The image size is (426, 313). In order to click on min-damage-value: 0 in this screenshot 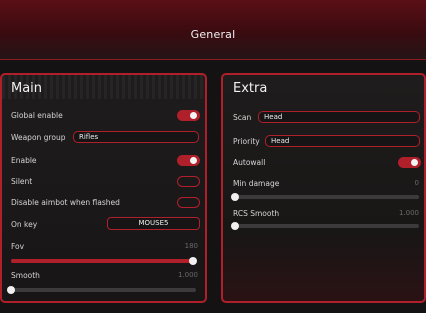, I will do `click(416, 183)`.